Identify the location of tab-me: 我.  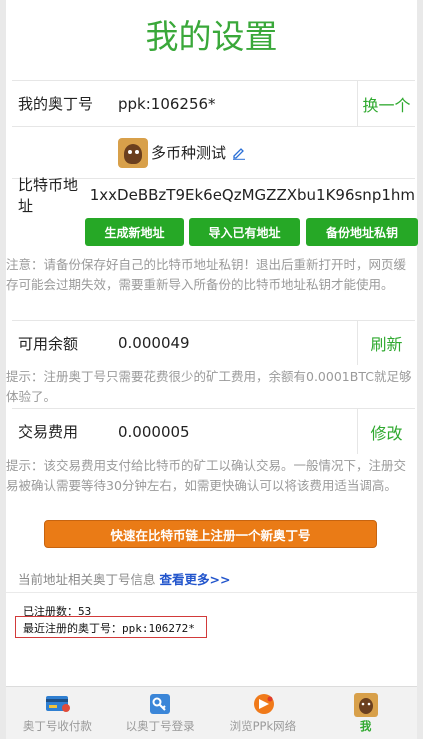
(365, 713).